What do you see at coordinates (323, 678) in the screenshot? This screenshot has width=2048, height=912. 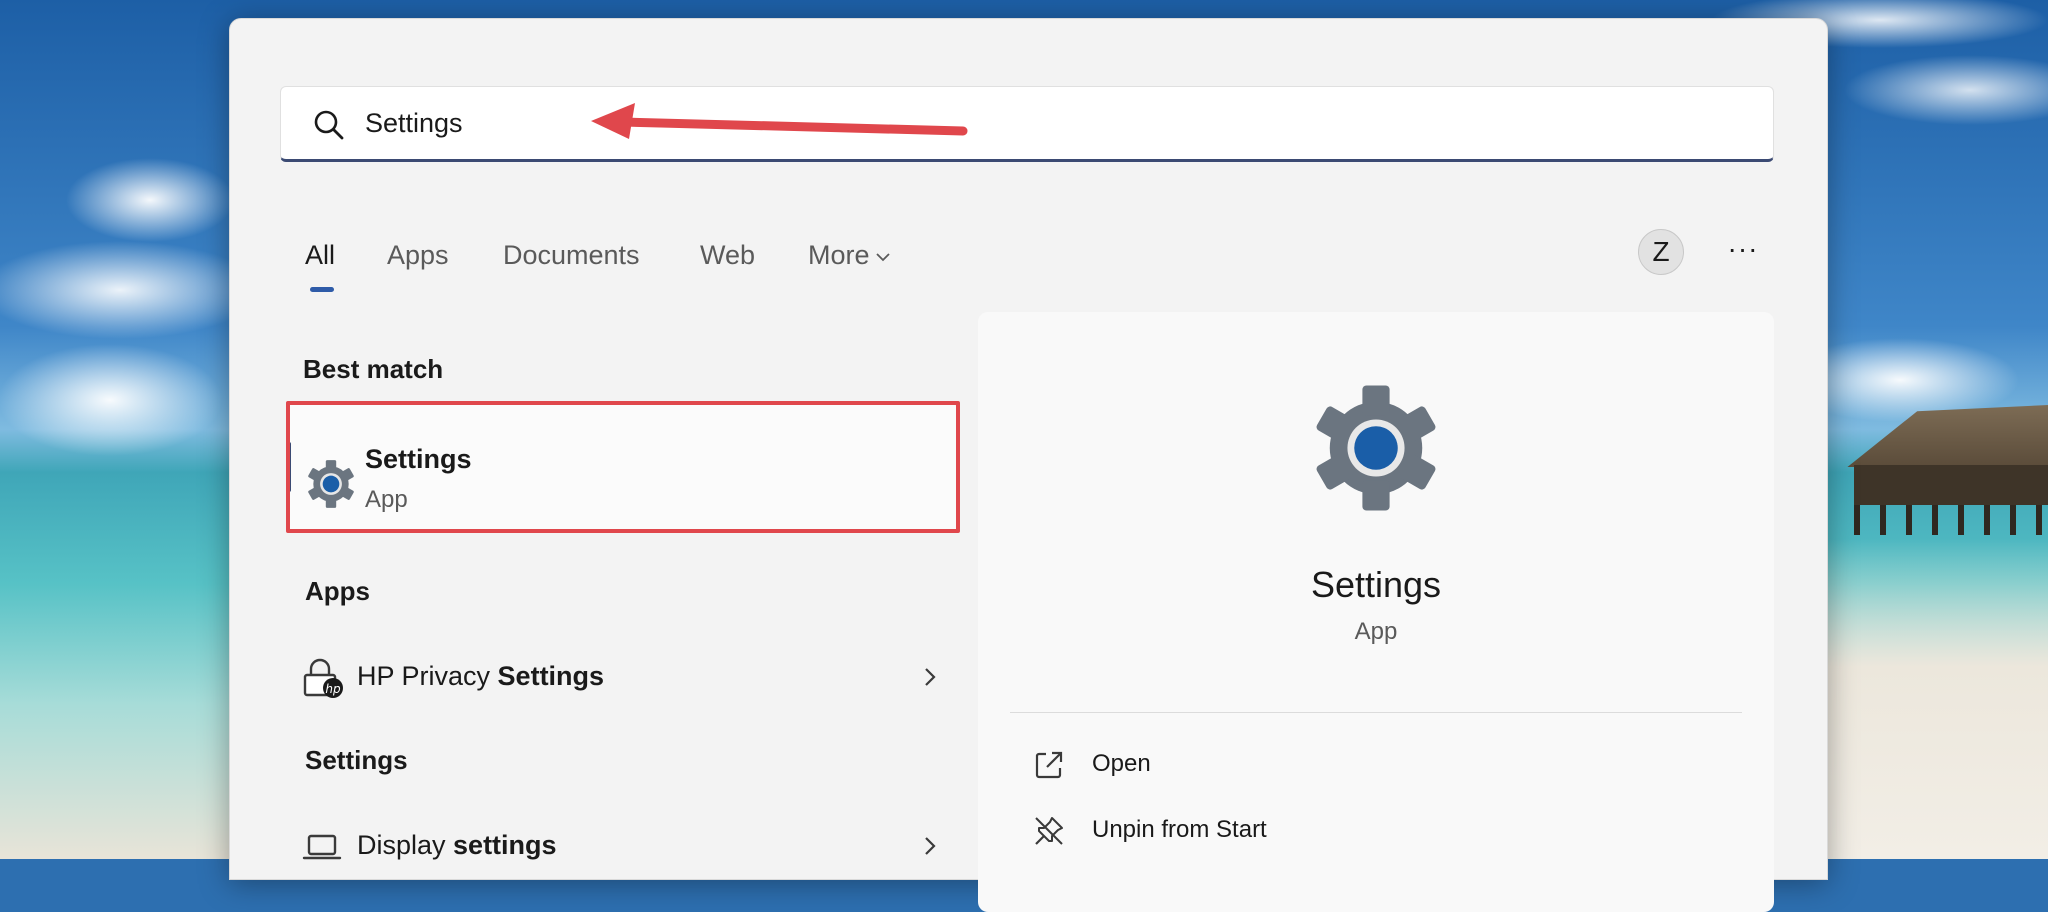 I see `hp-privacy-lock-icon: hp` at bounding box center [323, 678].